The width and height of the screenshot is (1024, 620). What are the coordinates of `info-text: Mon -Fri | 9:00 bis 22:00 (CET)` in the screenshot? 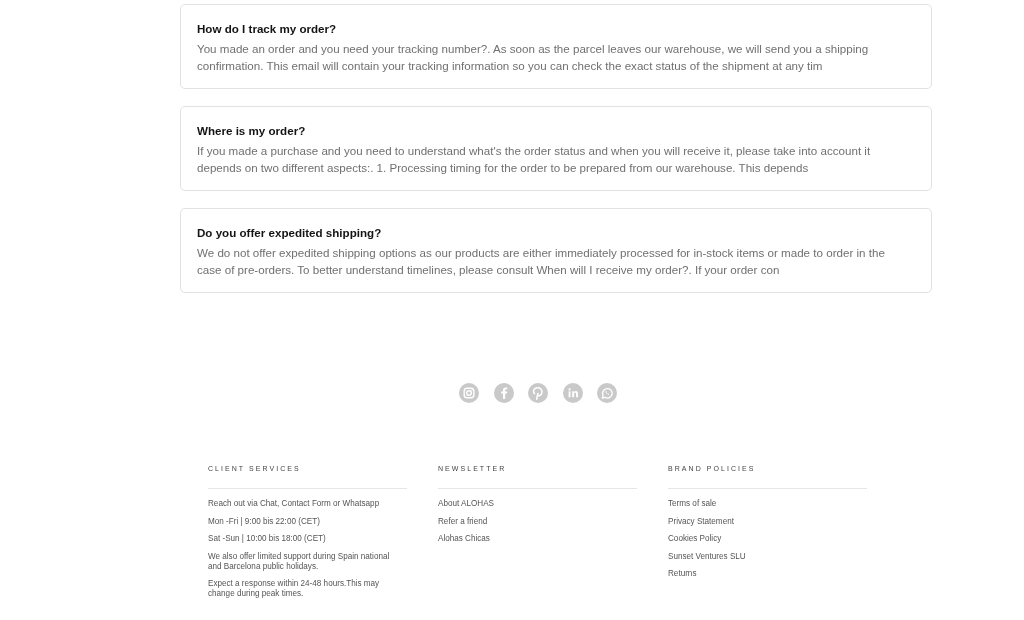 It's located at (264, 521).